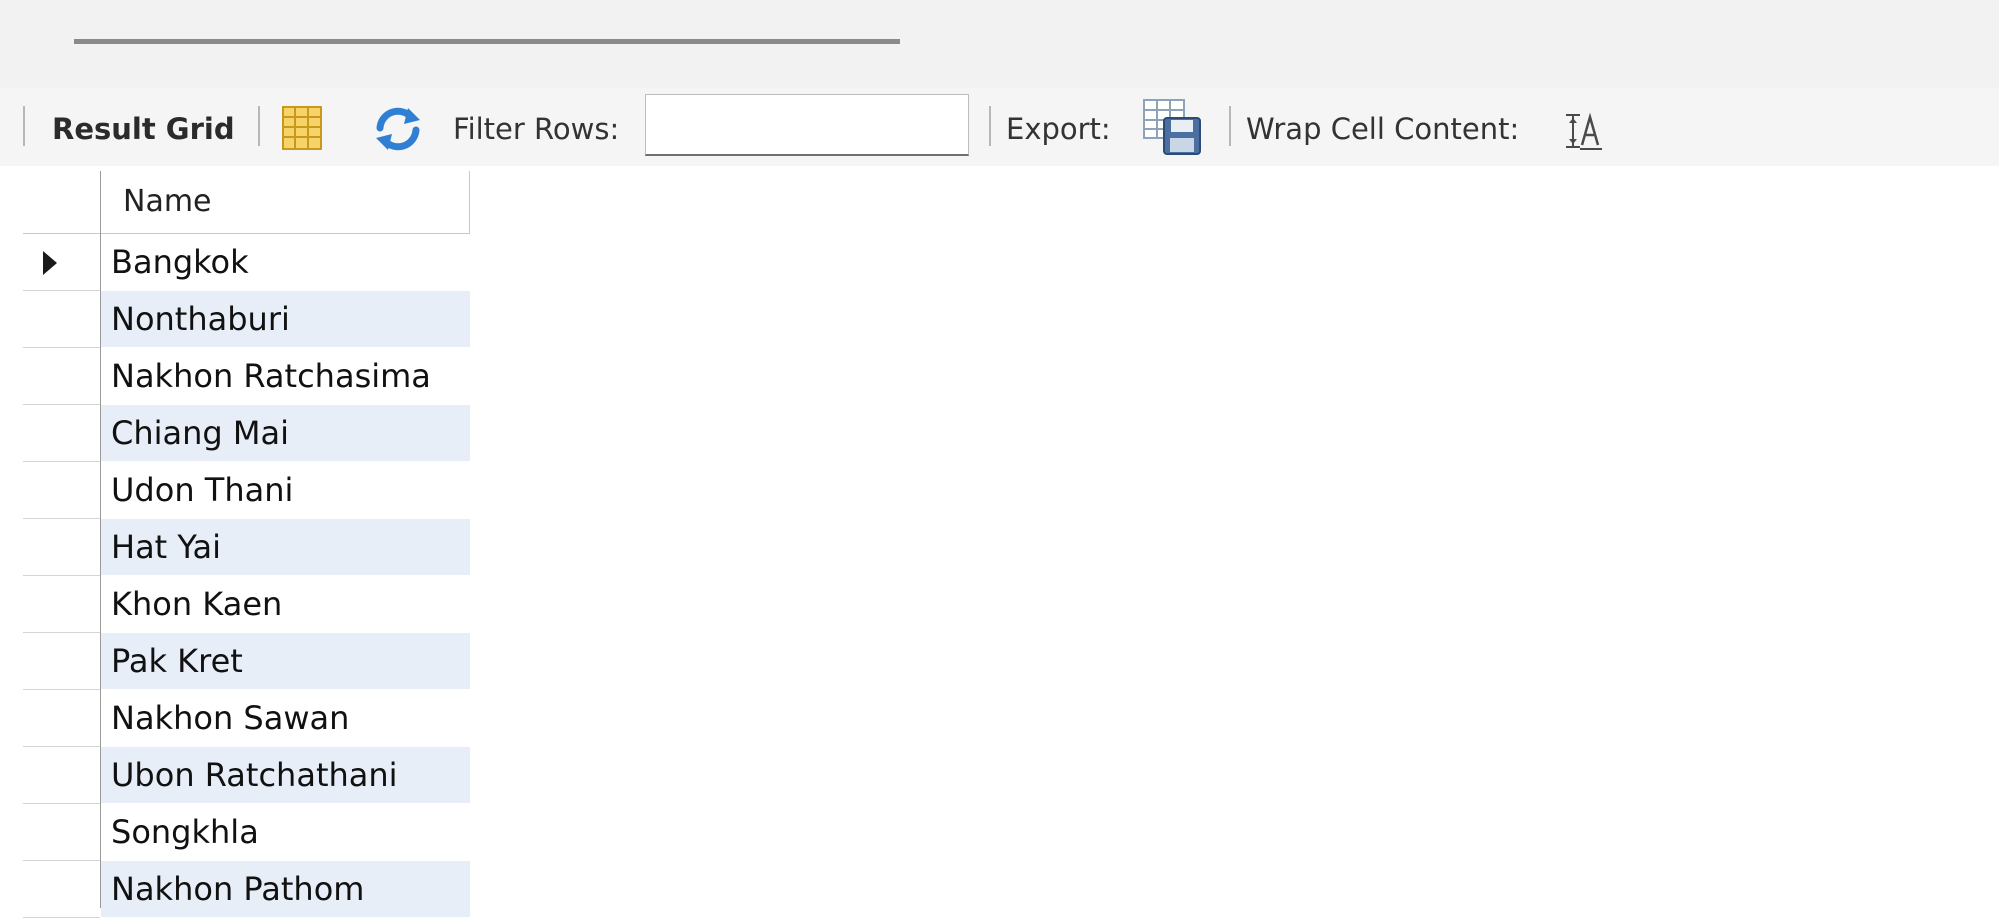 This screenshot has height=918, width=1999. What do you see at coordinates (100, 539) in the screenshot?
I see `gutter-divider` at bounding box center [100, 539].